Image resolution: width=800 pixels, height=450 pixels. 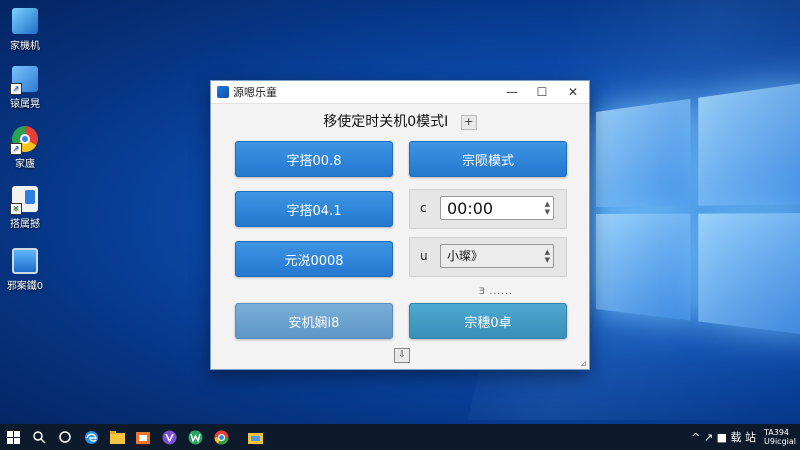 What do you see at coordinates (573, 92) in the screenshot?
I see `close-button: ✕` at bounding box center [573, 92].